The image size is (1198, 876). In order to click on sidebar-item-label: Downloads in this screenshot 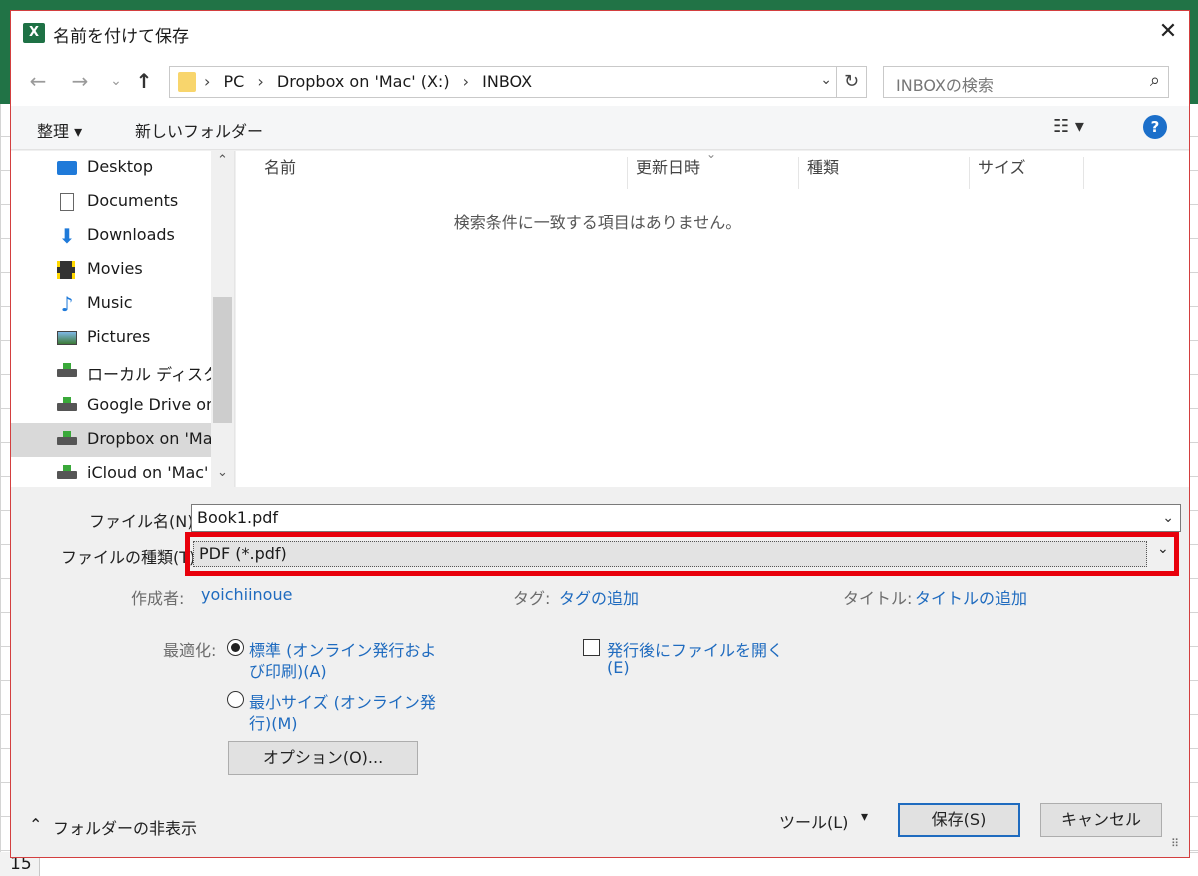, I will do `click(131, 234)`.